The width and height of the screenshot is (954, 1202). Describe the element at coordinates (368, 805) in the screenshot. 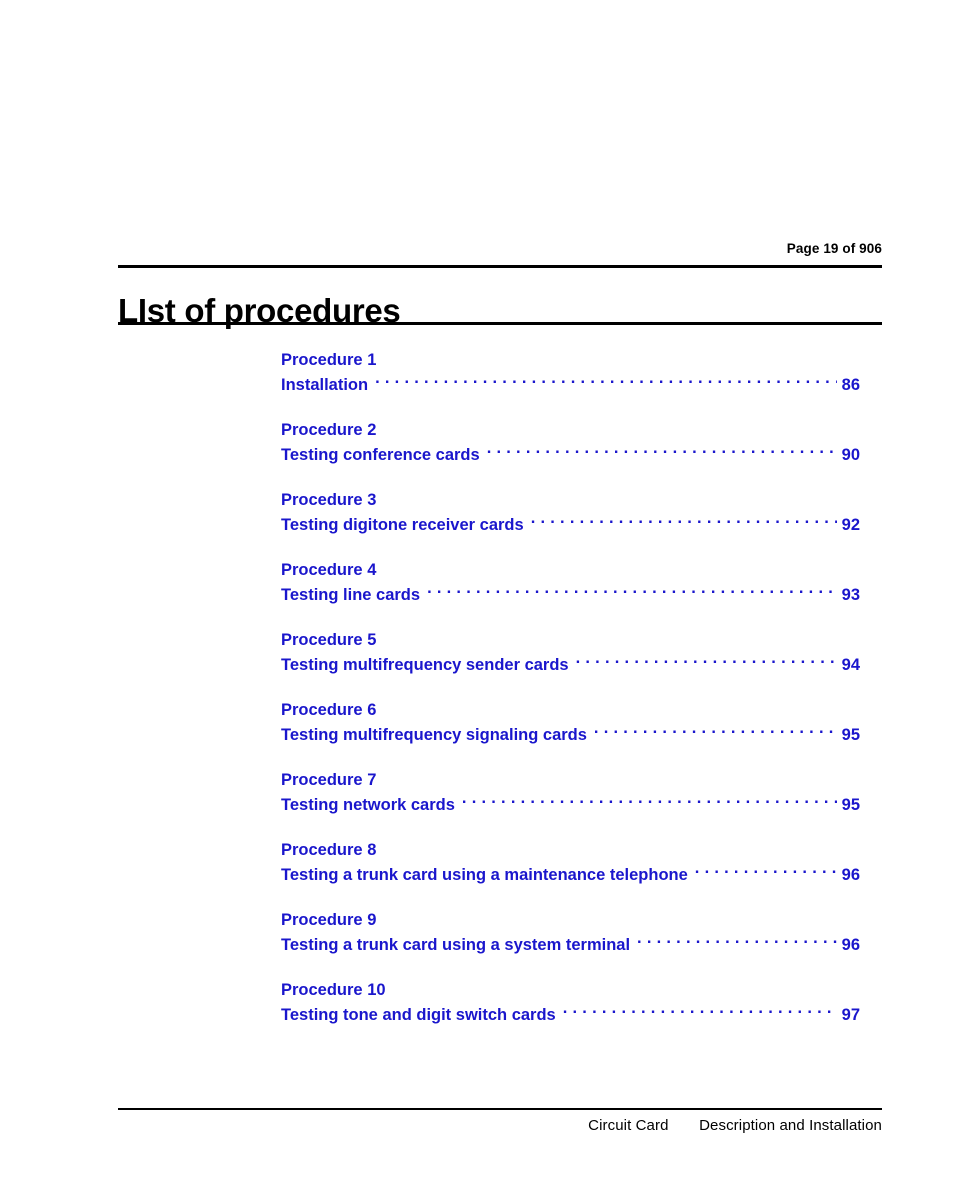

I see `procedure-title-label: Testing network cards` at that location.